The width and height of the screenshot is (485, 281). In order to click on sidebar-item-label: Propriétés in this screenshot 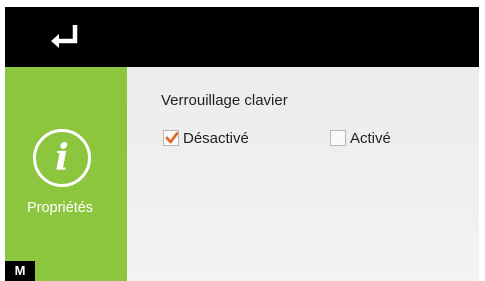, I will do `click(60, 208)`.